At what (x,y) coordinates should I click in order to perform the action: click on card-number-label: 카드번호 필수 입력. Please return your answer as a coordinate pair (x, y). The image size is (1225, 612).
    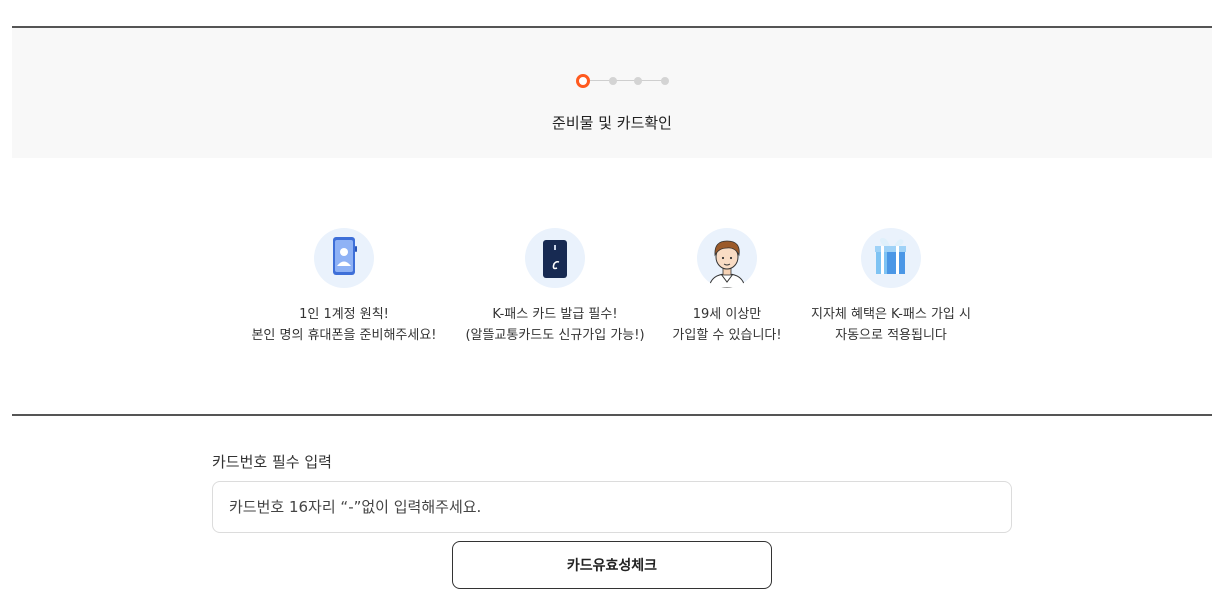
    Looking at the image, I should click on (272, 462).